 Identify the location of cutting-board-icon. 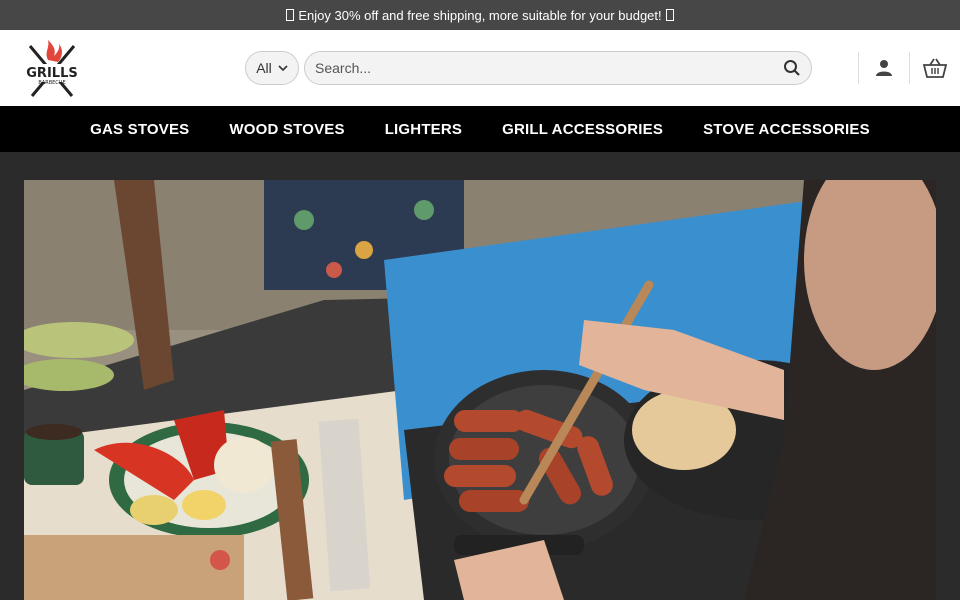
(134, 567).